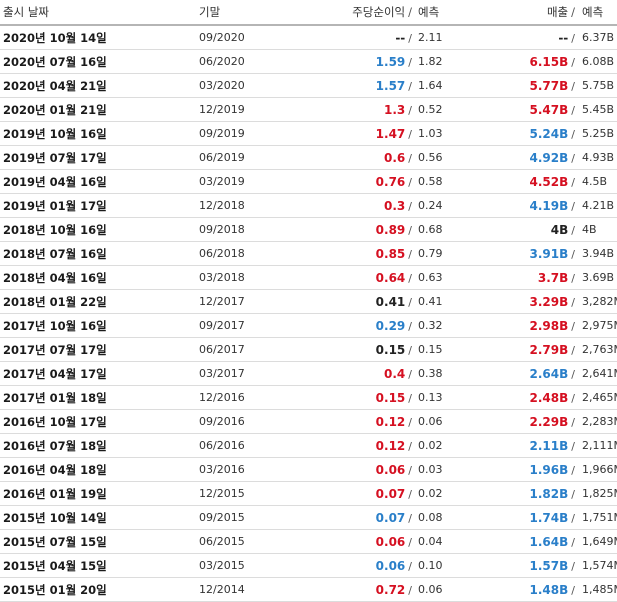 This screenshot has height=602, width=617. Describe the element at coordinates (251, 229) in the screenshot. I see `fiscal-period: 09/2018` at that location.